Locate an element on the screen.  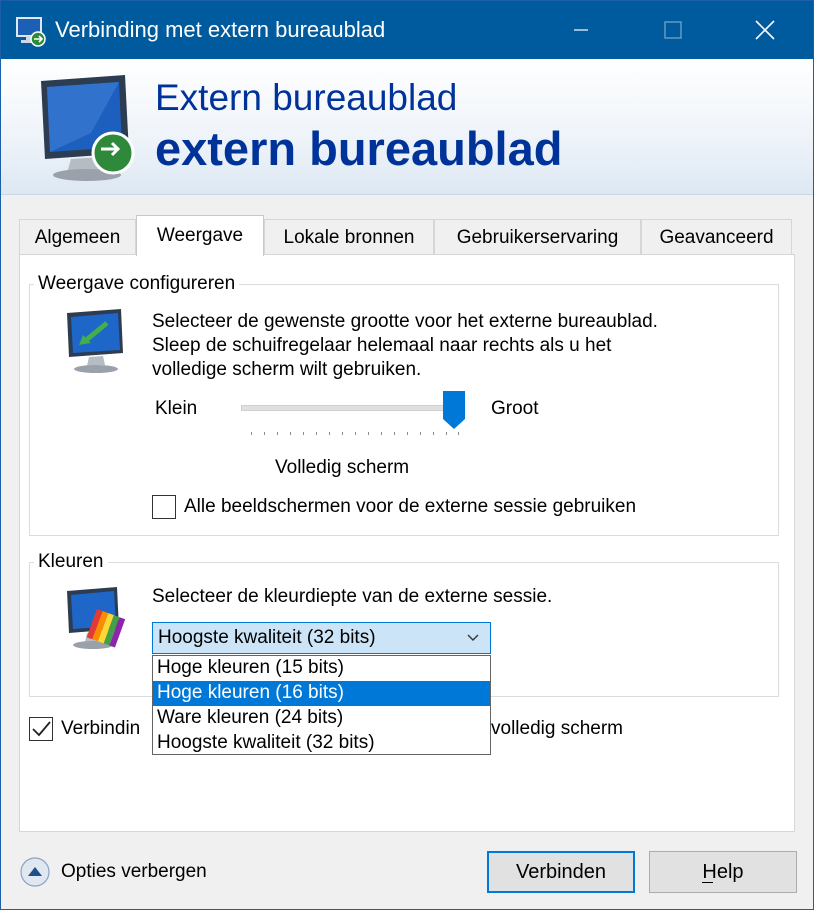
color-depth-selected-value: Hoogste kwaliteit (32 bits) is located at coordinates (267, 637).